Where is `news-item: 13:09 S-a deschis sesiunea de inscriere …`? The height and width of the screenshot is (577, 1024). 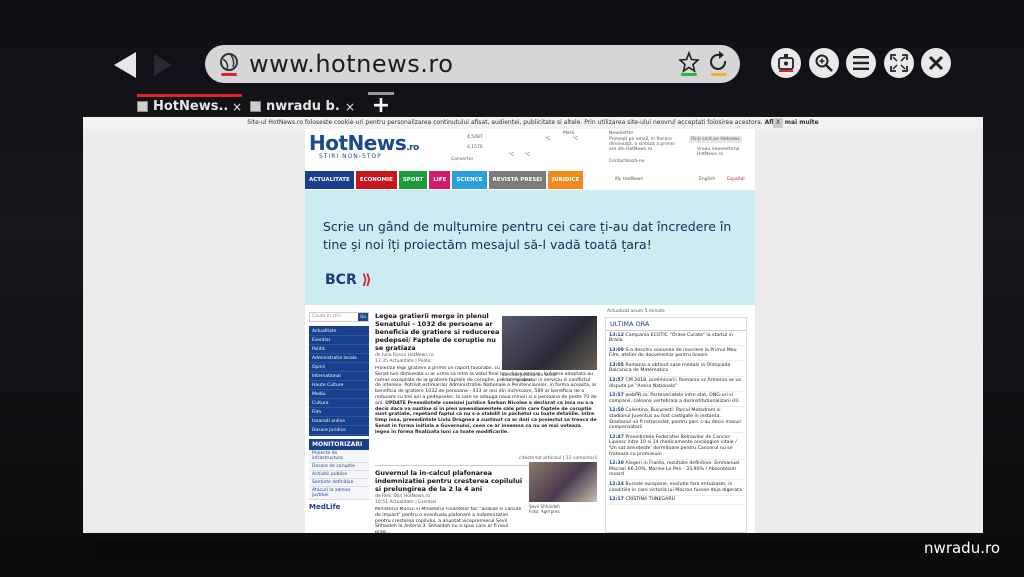
news-item: 13:09 S-a deschis sesiunea de inscriere … is located at coordinates (676, 354).